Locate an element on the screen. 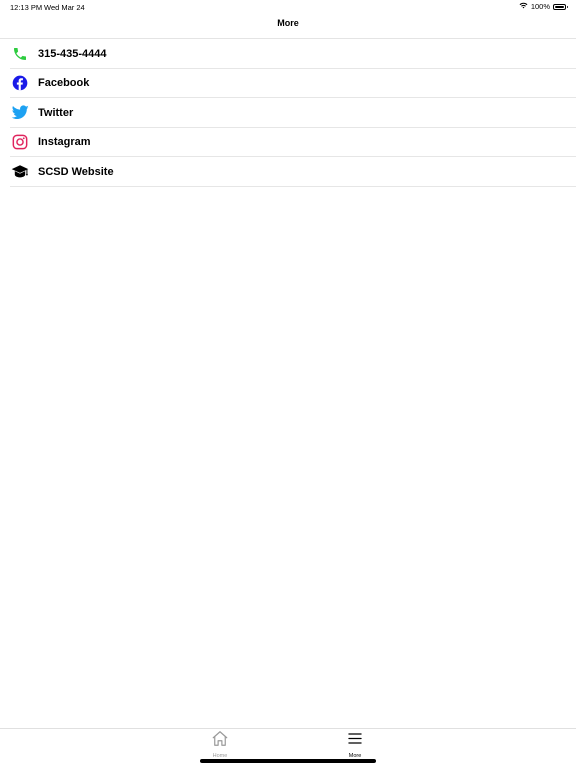 This screenshot has width=576, height=769. menu-item-label: Twitter is located at coordinates (56, 112).